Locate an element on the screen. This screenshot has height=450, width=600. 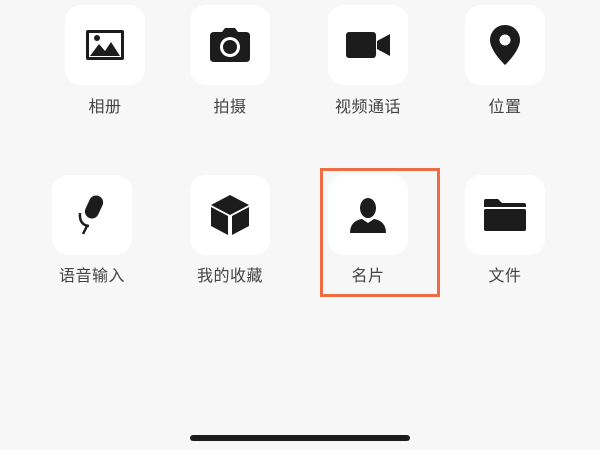
file-label: 文件 is located at coordinates (505, 275).